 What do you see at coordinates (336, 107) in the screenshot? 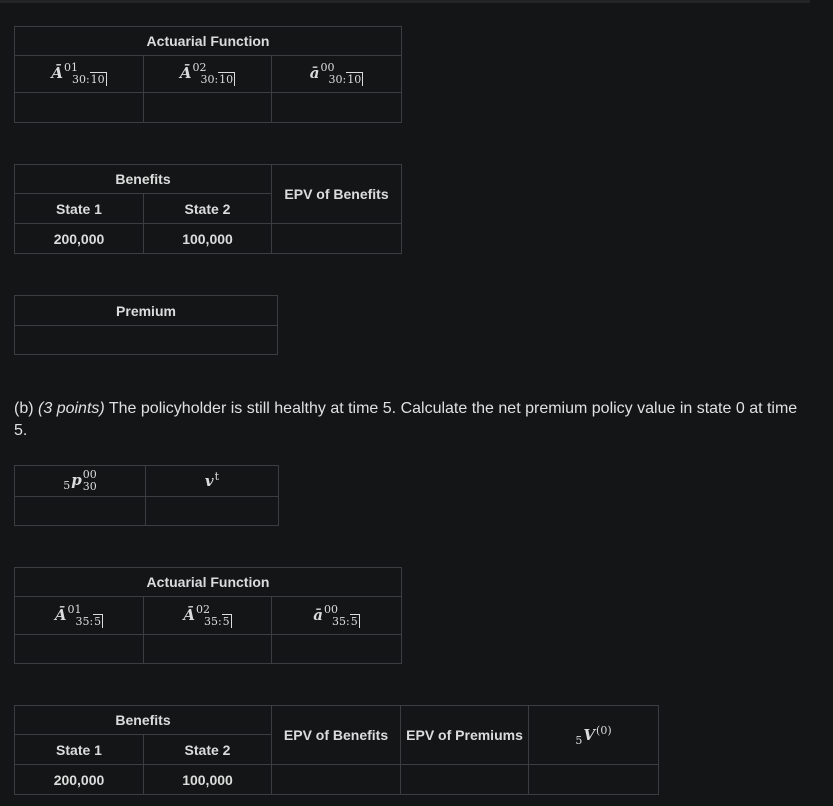
I see `a00-value-cell` at bounding box center [336, 107].